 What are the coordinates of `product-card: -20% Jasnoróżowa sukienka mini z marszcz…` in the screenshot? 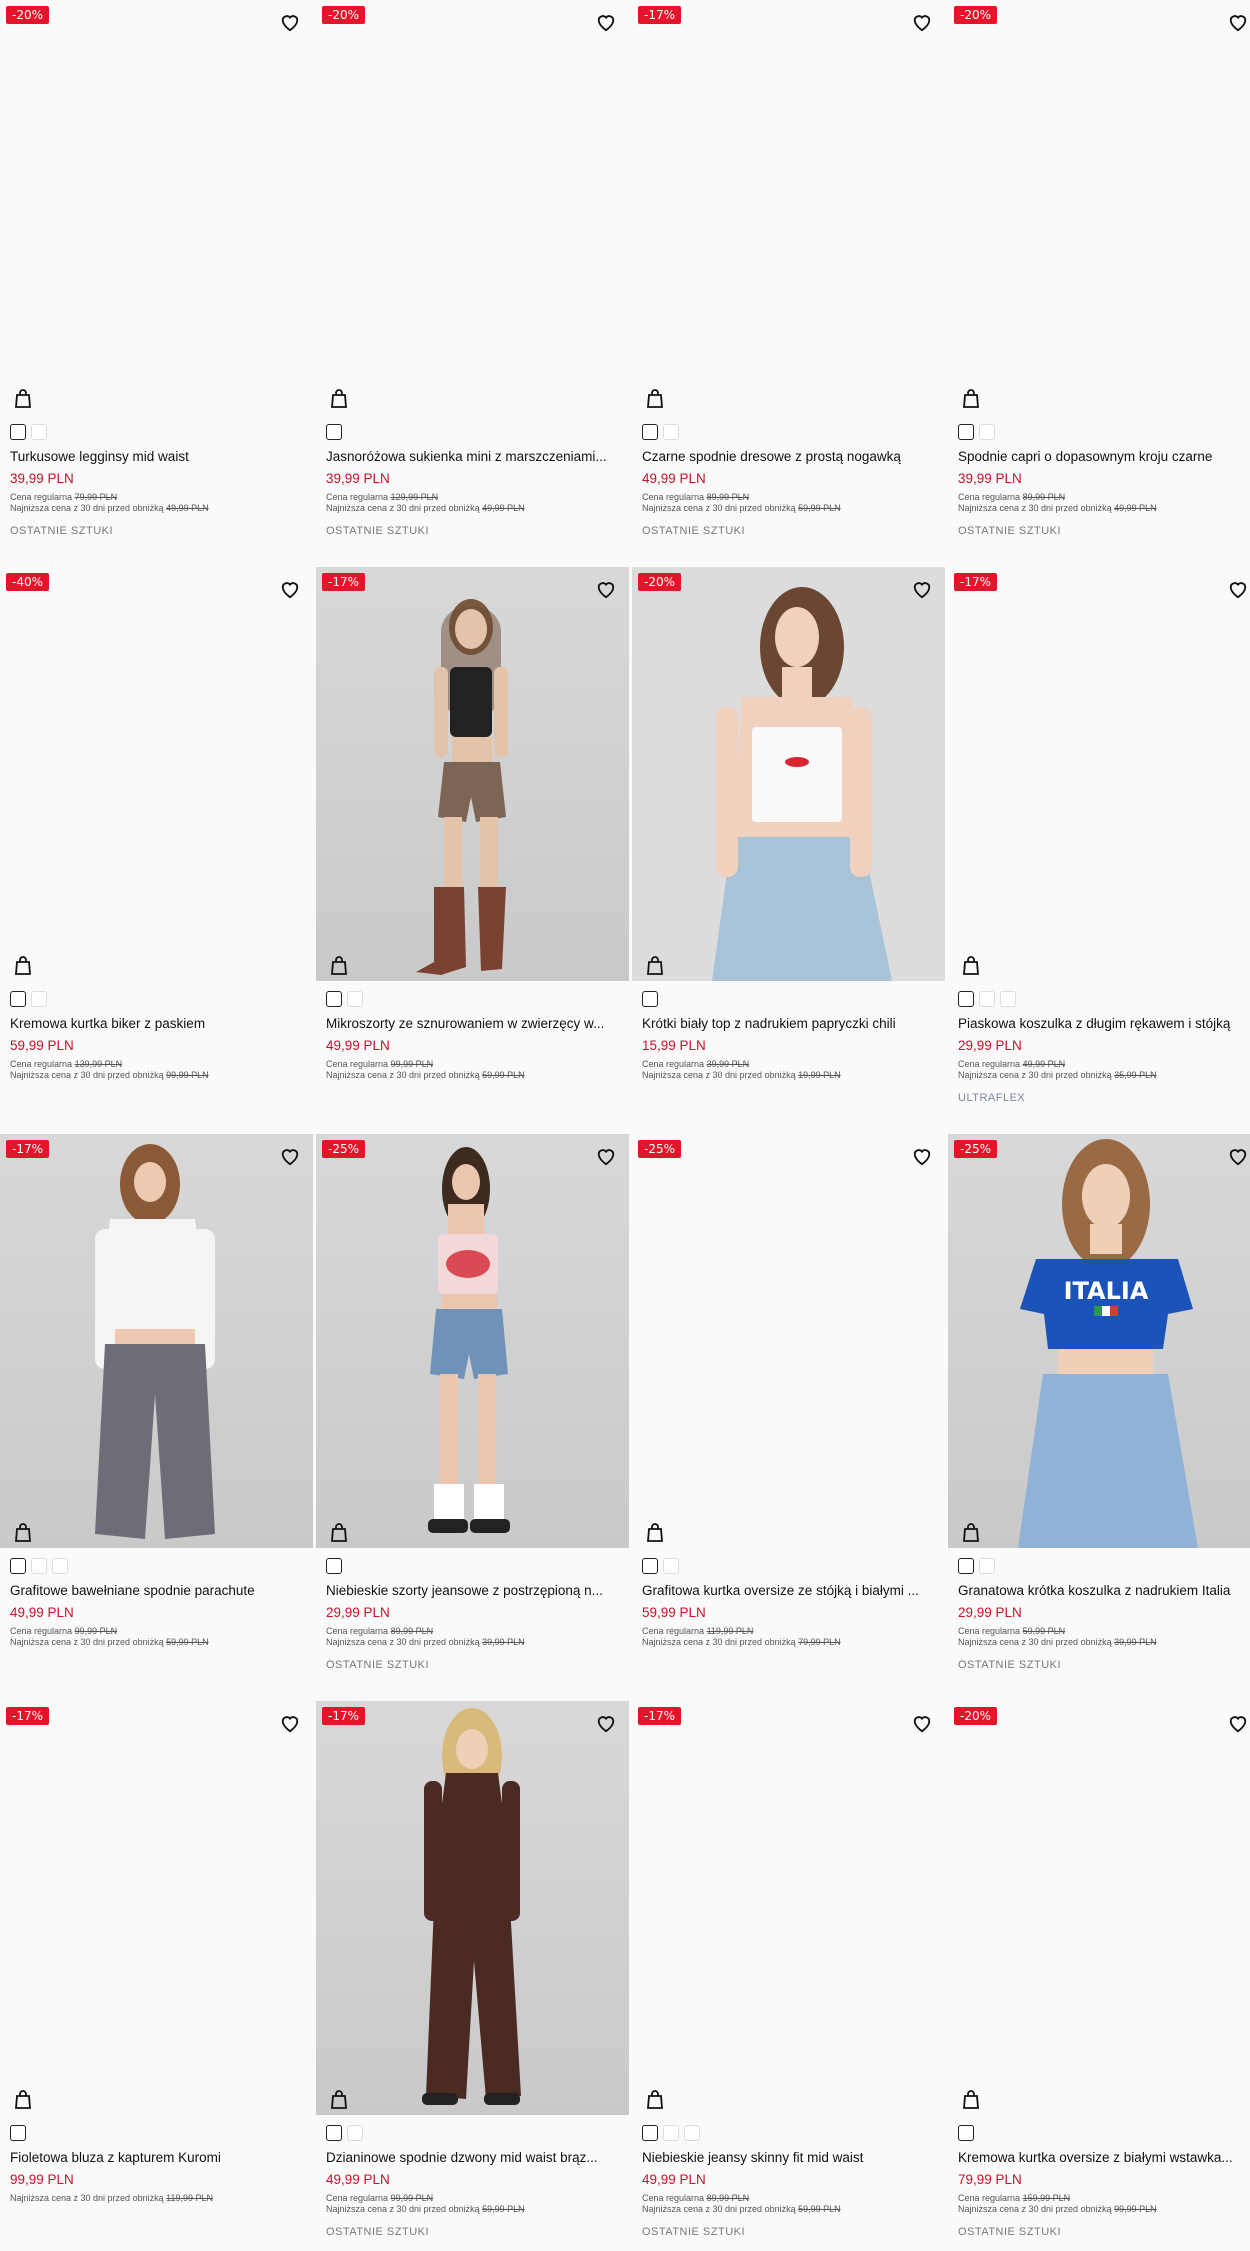 It's located at (472, 283).